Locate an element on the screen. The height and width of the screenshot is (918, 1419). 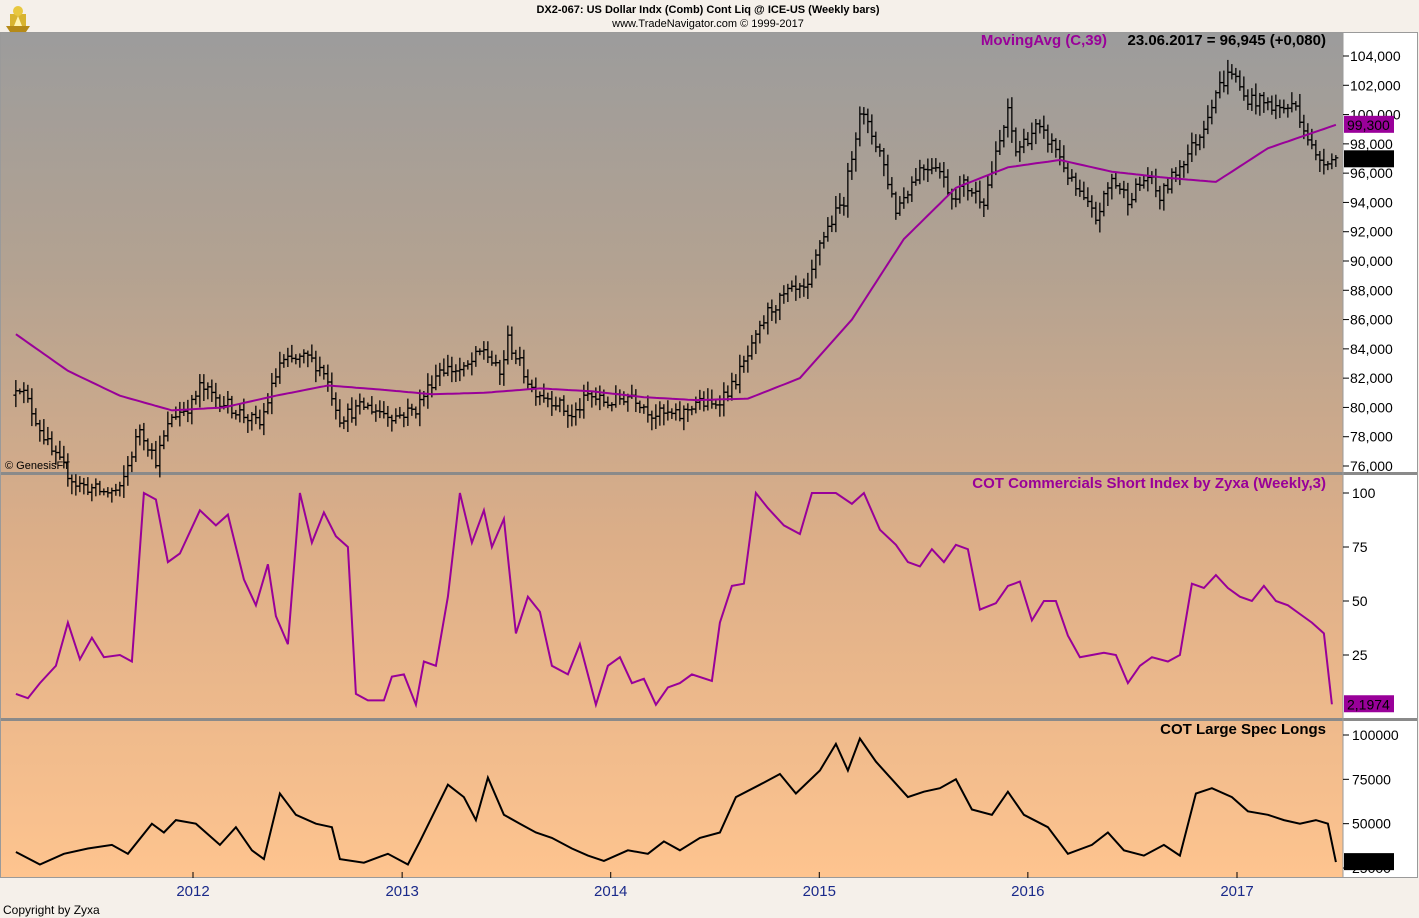
spec-last-badge: 28313 is located at coordinates (1369, 861).